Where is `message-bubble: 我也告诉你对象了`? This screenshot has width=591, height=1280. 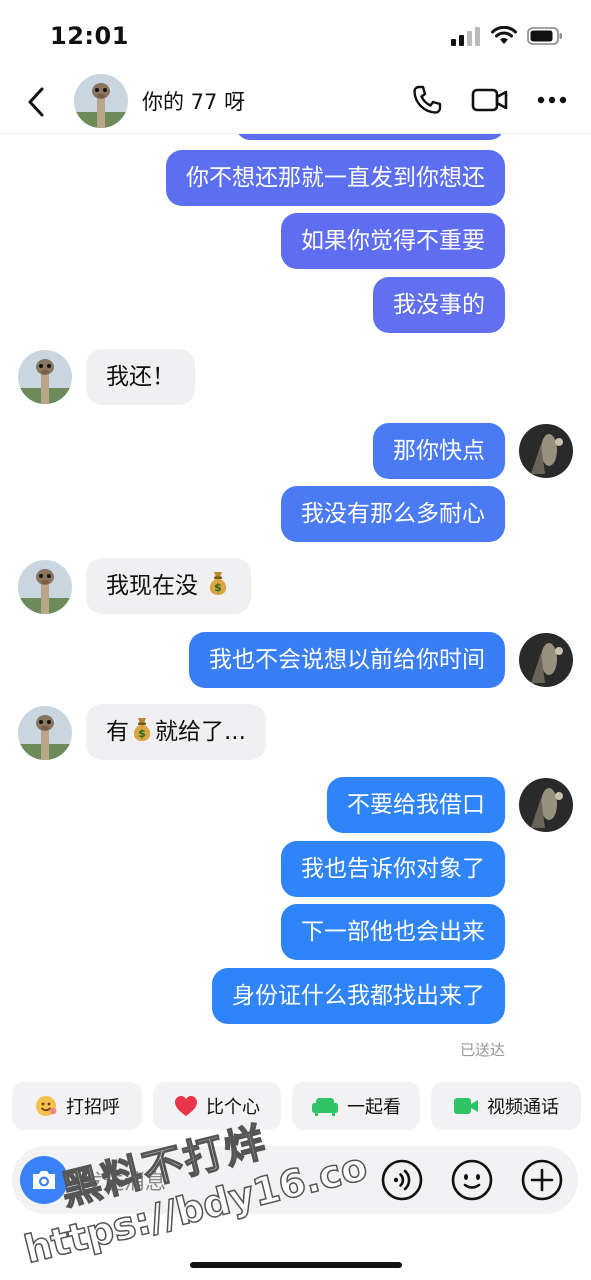
message-bubble: 我也告诉你对象了 is located at coordinates (393, 869).